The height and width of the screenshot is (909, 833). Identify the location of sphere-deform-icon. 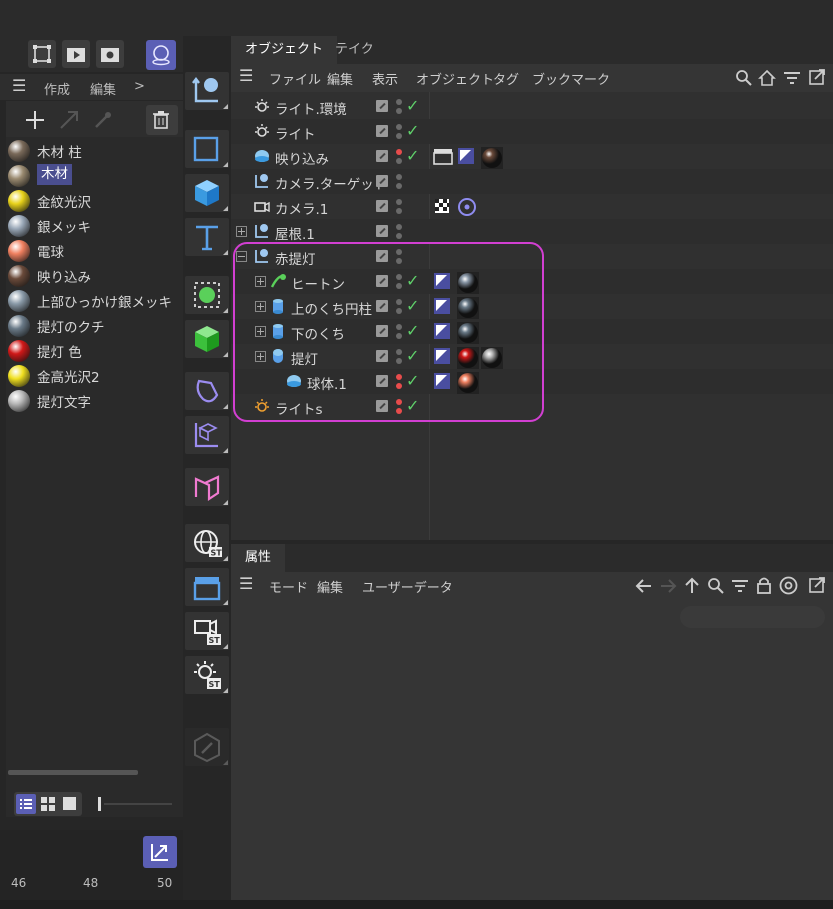
(207, 295).